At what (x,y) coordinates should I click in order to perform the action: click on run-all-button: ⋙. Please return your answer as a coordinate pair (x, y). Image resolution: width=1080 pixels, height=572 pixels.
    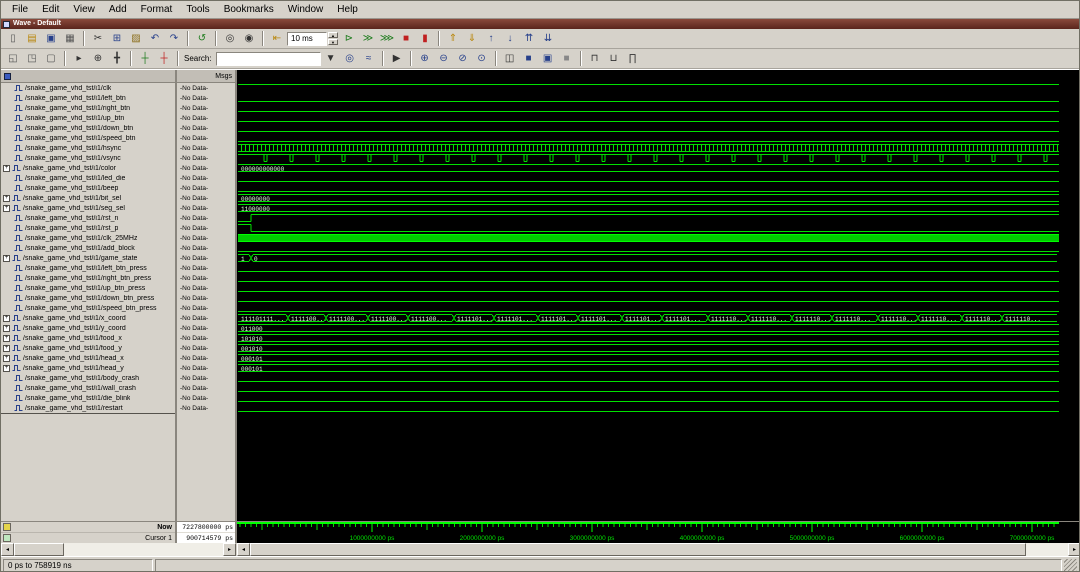
    Looking at the image, I should click on (387, 38).